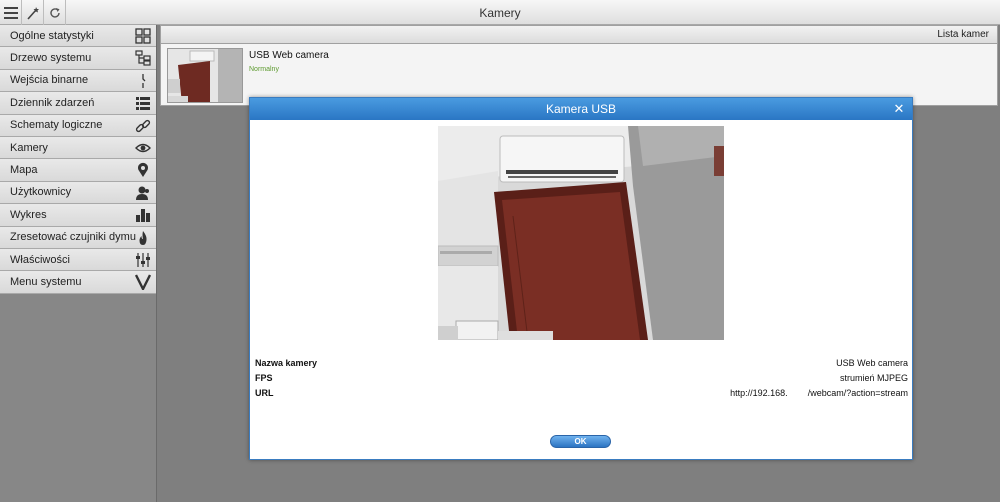 The width and height of the screenshot is (1000, 502). Describe the element at coordinates (143, 282) in the screenshot. I see `v-logo-icon` at that location.